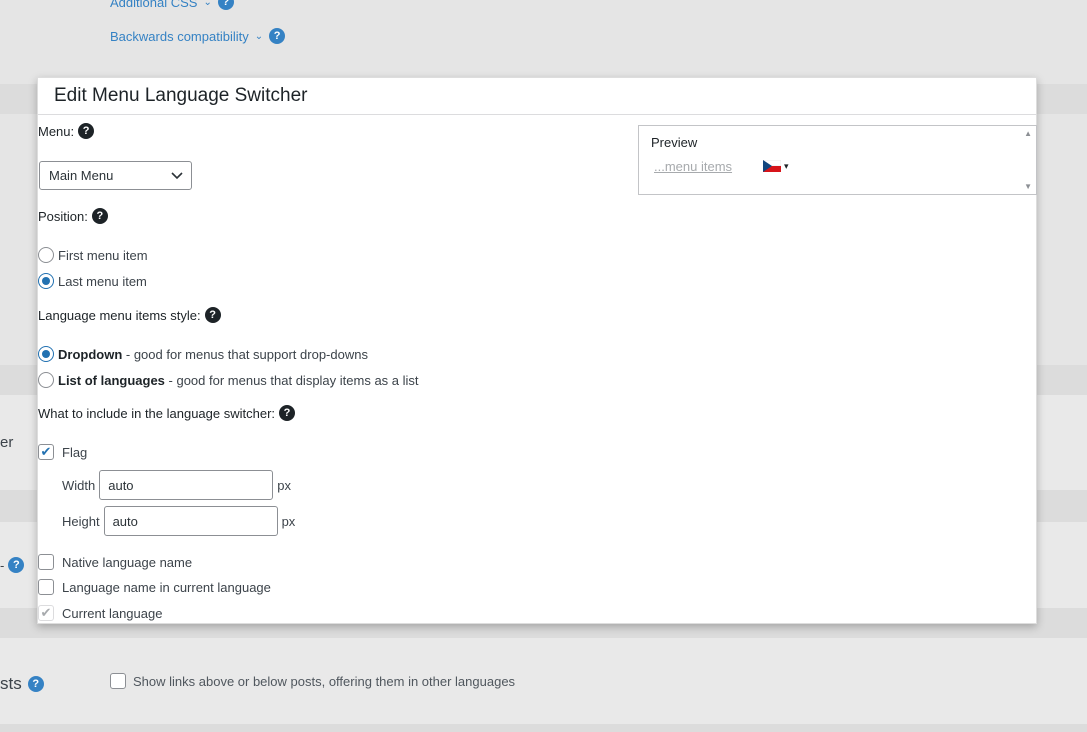  Describe the element at coordinates (79, 485) in the screenshot. I see `width-label: Width` at that location.